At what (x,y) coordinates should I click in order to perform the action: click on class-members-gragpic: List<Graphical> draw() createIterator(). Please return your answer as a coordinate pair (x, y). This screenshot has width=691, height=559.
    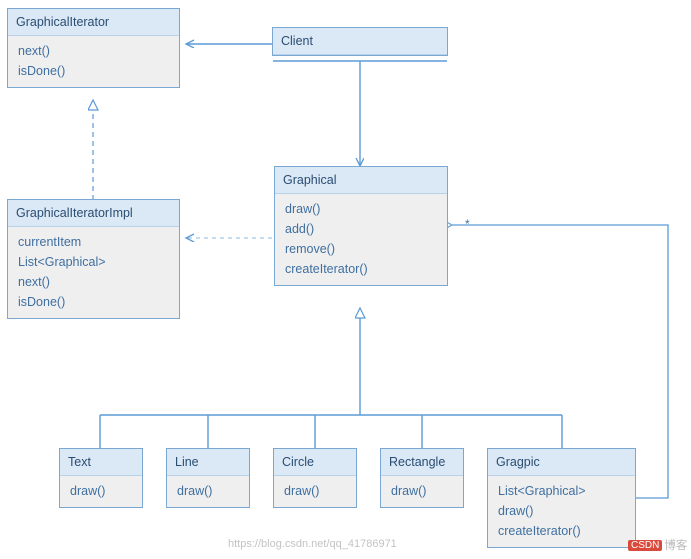
    Looking at the image, I should click on (561, 511).